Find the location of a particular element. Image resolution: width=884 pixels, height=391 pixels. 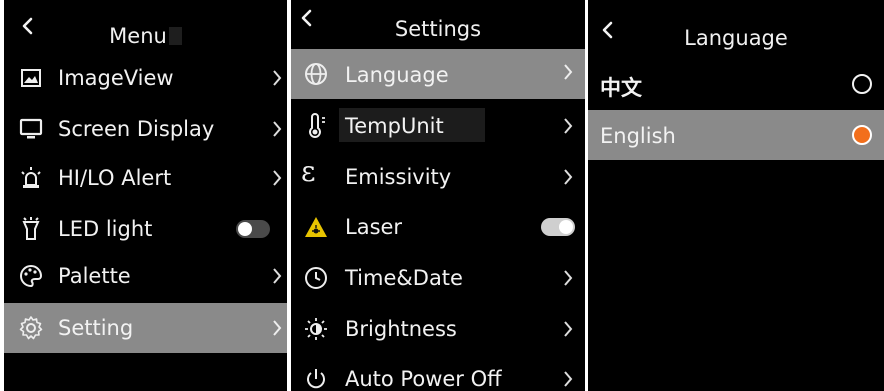

menu-item-led-light: LED light is located at coordinates (145, 229).